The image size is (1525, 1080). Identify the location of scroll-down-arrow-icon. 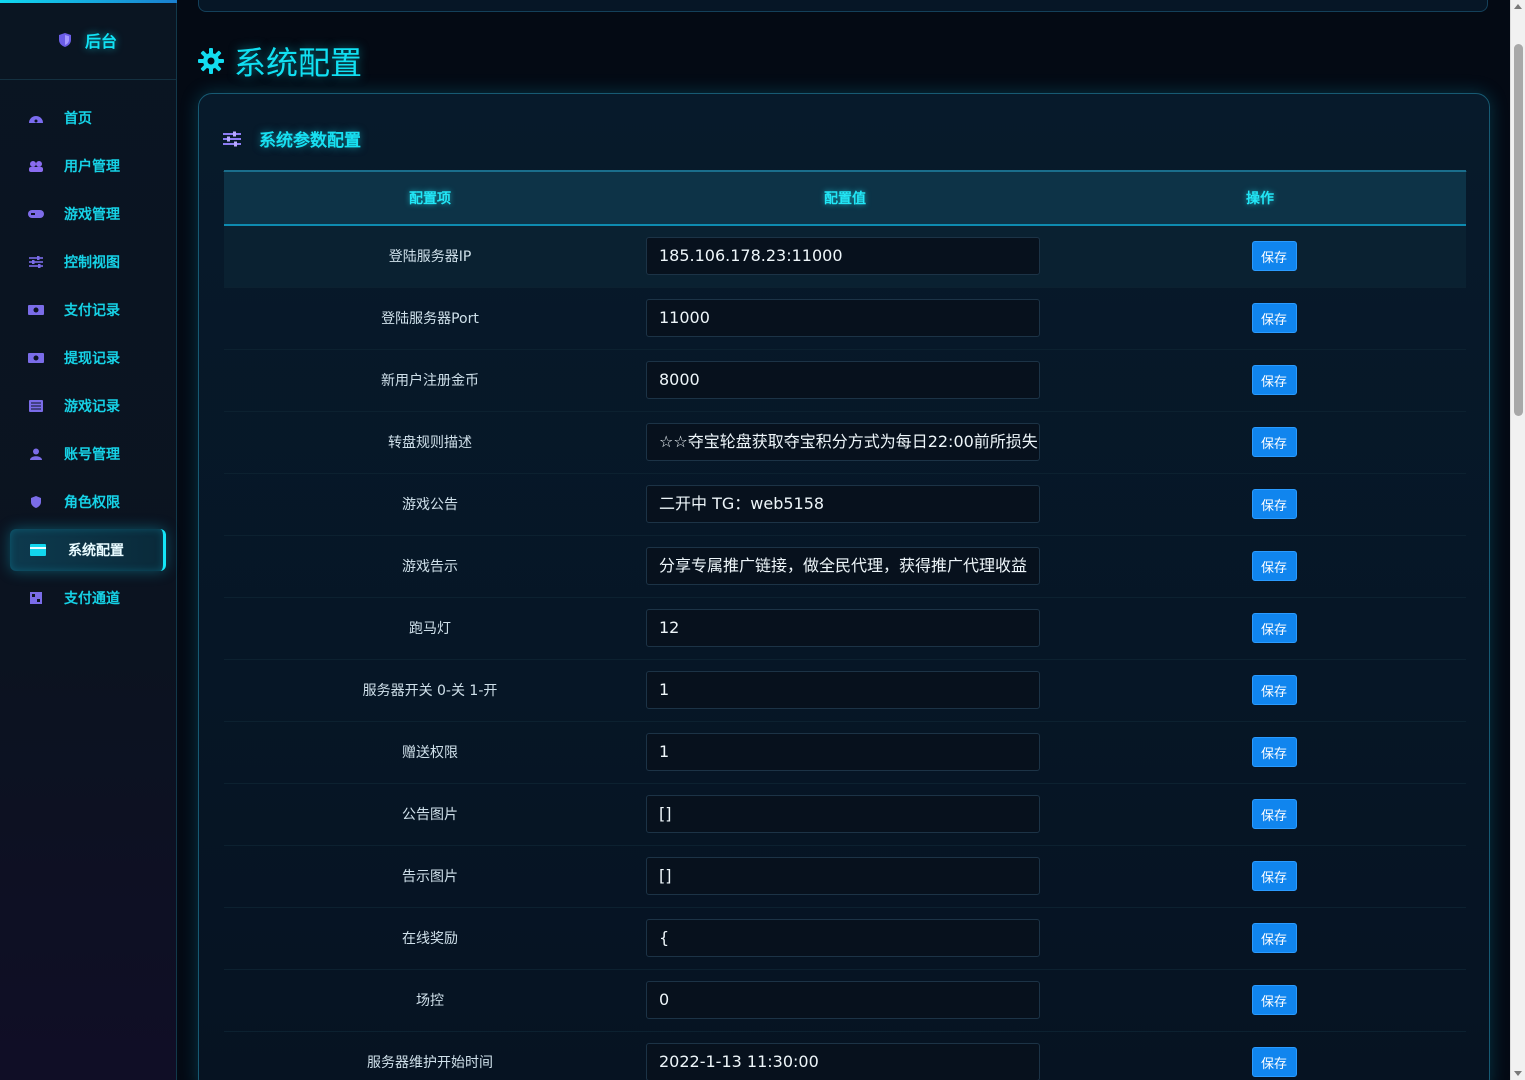
(1518, 1073).